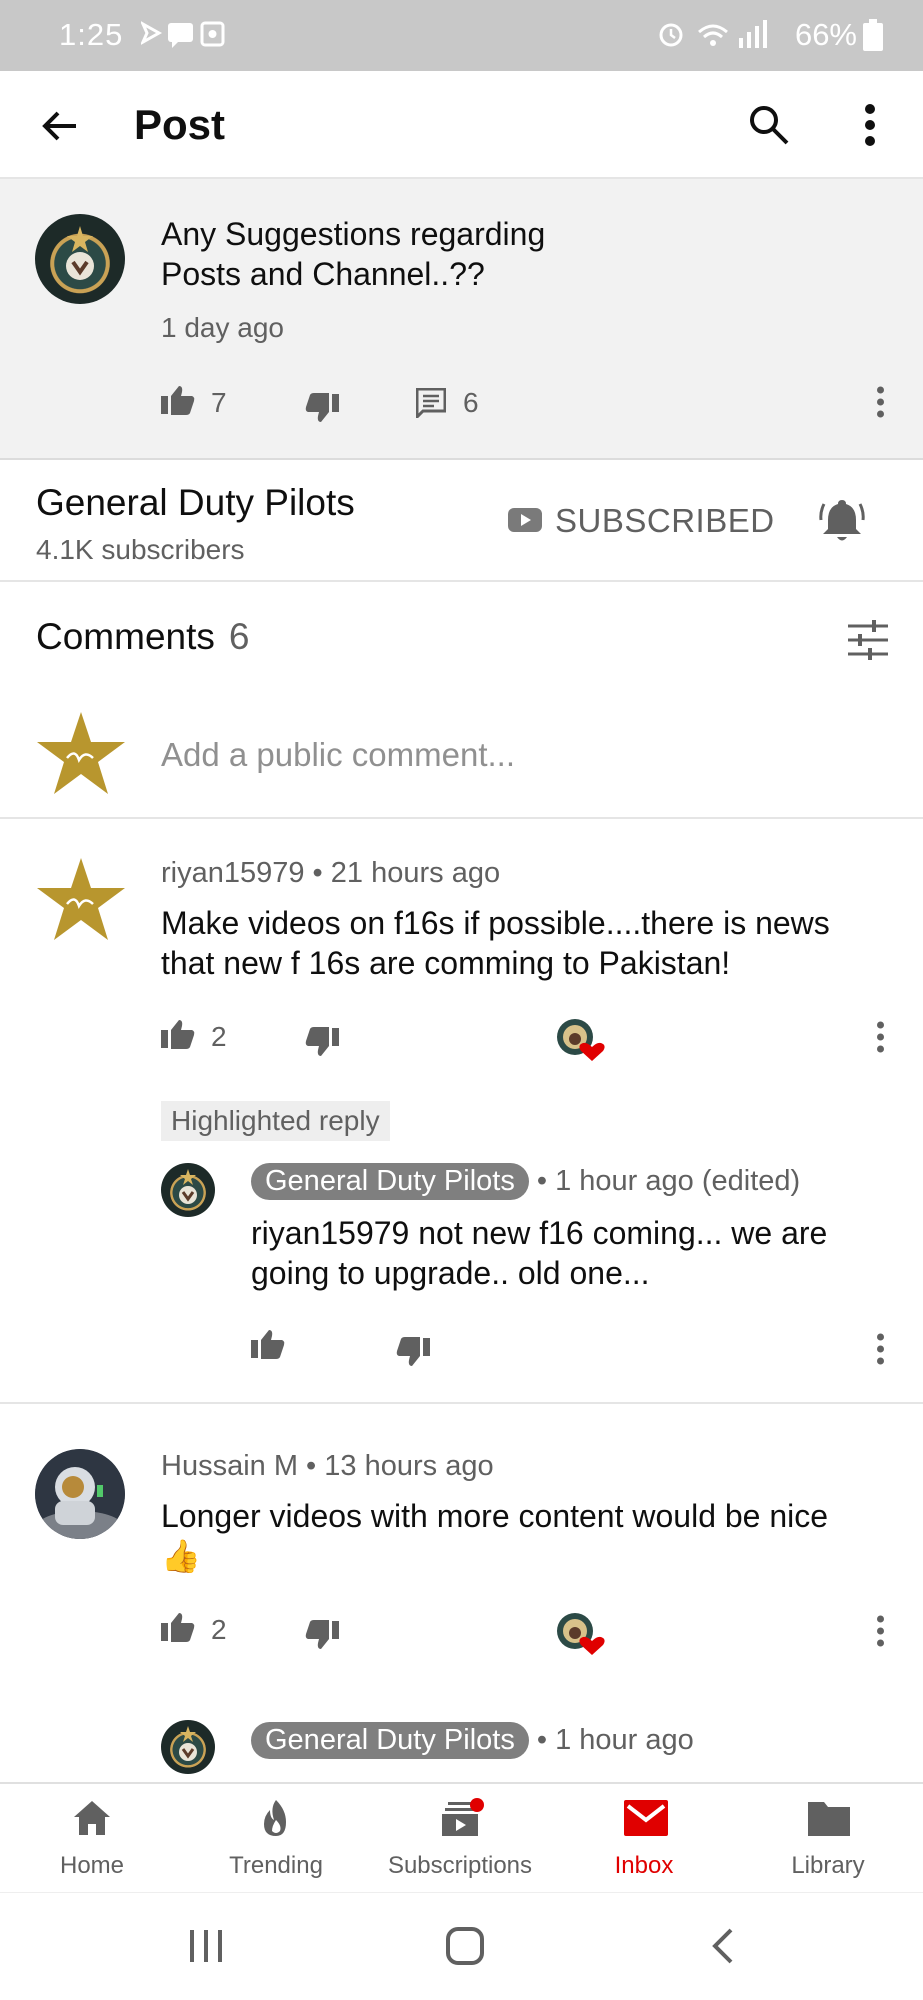 This screenshot has width=923, height=2000. Describe the element at coordinates (140, 549) in the screenshot. I see `subscriber-count: 4.1K subscribers` at that location.